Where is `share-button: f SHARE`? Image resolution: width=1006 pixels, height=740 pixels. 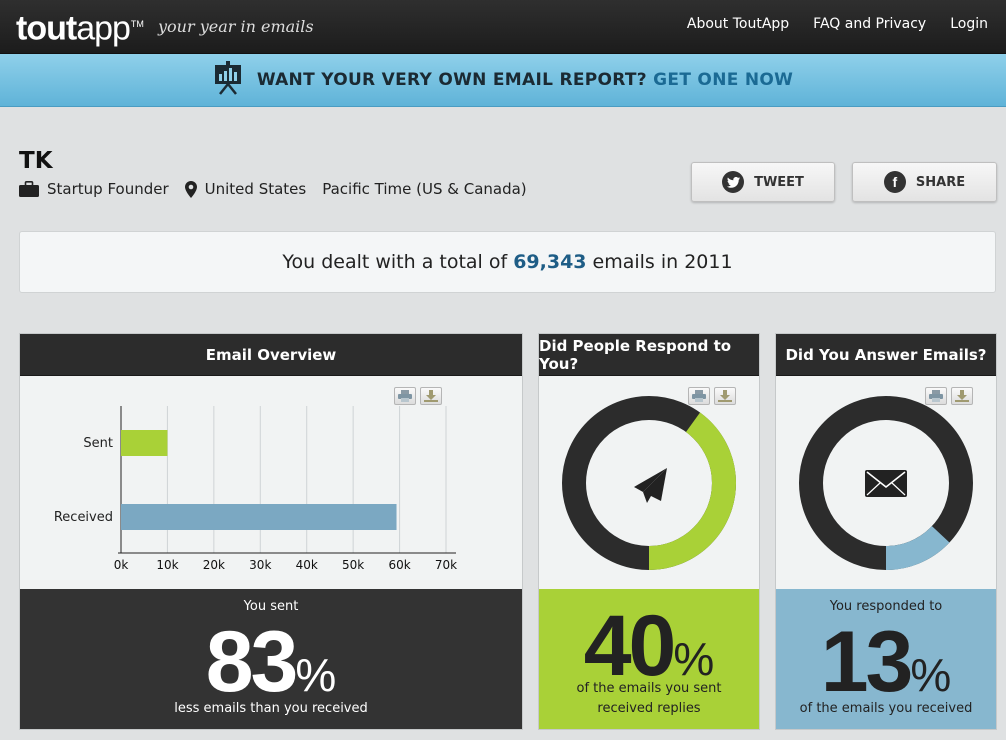 share-button: f SHARE is located at coordinates (924, 182).